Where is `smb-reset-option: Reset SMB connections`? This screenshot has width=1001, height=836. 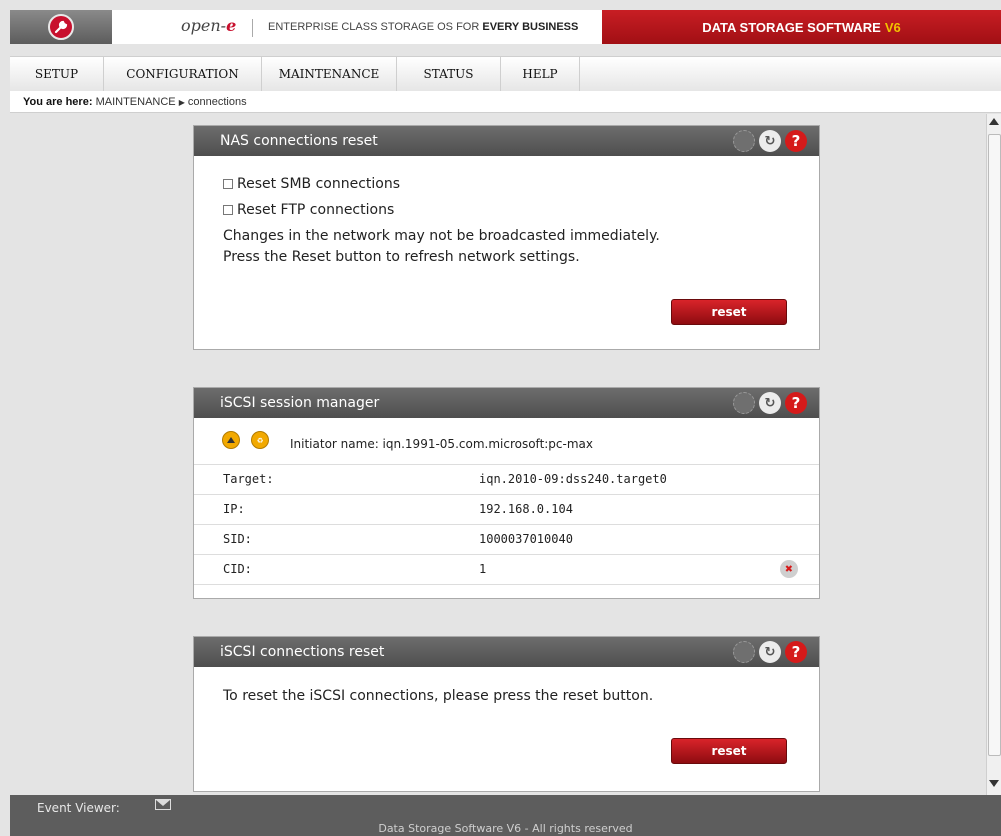
smb-reset-option: Reset SMB connections is located at coordinates (311, 184).